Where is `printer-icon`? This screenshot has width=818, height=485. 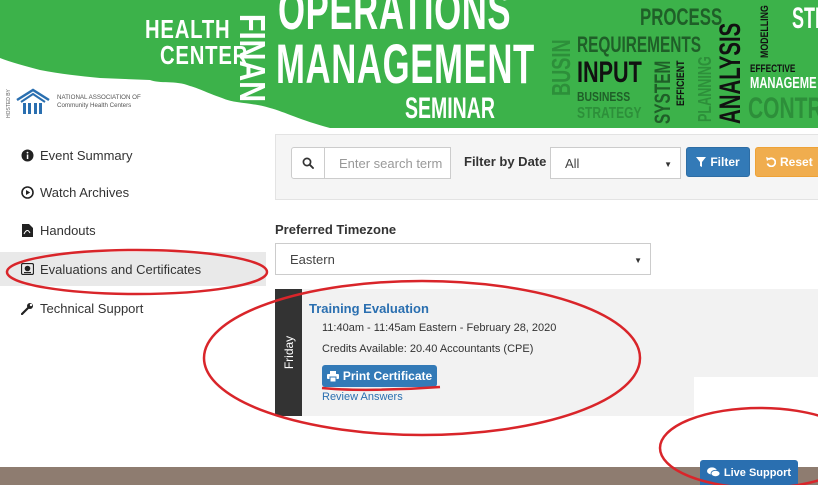
printer-icon is located at coordinates (332, 376).